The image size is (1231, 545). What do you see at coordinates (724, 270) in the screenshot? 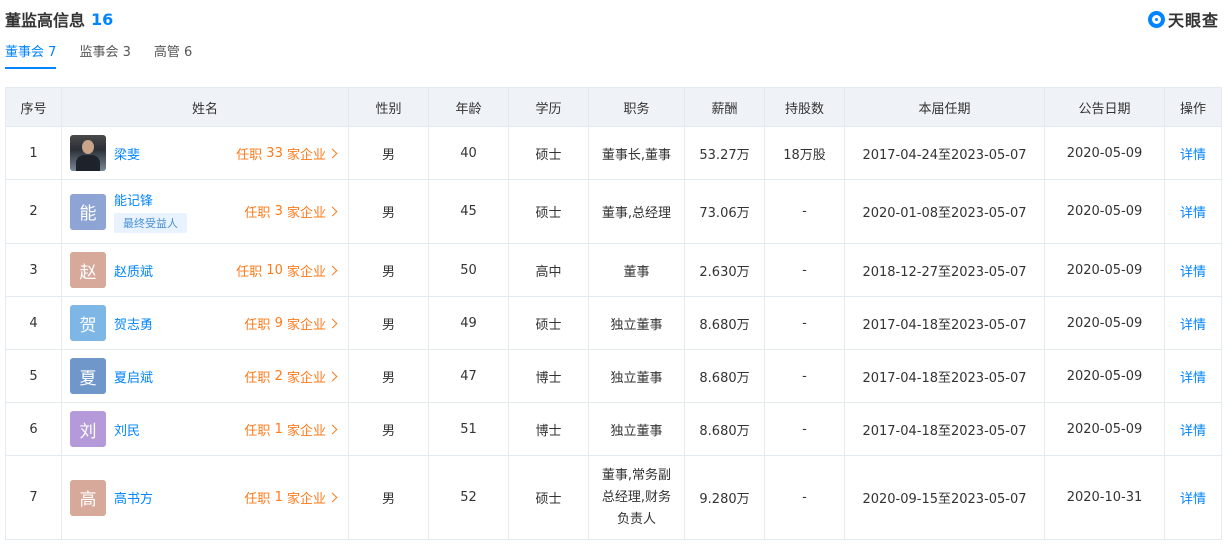
I see `cell-salary: 2.630万` at bounding box center [724, 270].